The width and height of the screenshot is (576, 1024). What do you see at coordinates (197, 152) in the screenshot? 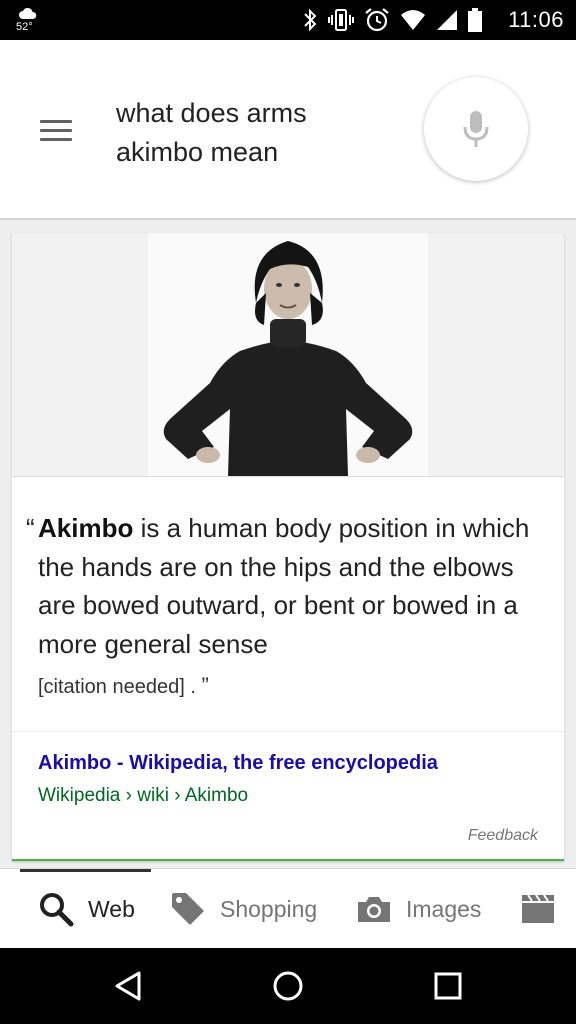
I see `query-line-2: akimbo mean` at bounding box center [197, 152].